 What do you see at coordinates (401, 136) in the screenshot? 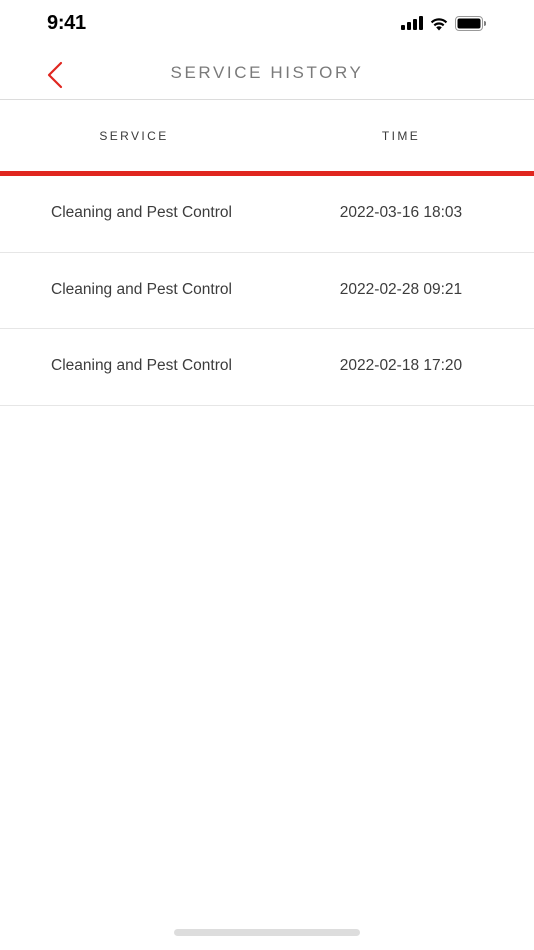
I see `column-header-time: TIME` at bounding box center [401, 136].